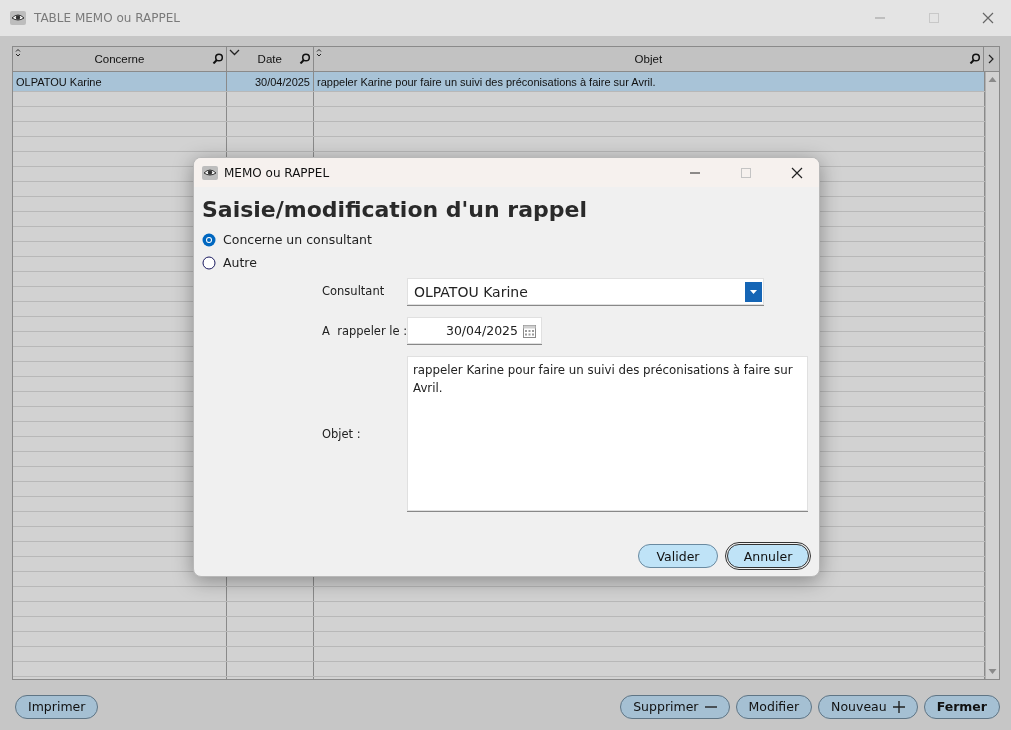 This screenshot has height=730, width=1011. I want to click on footer-button: Imprimer, so click(57, 706).